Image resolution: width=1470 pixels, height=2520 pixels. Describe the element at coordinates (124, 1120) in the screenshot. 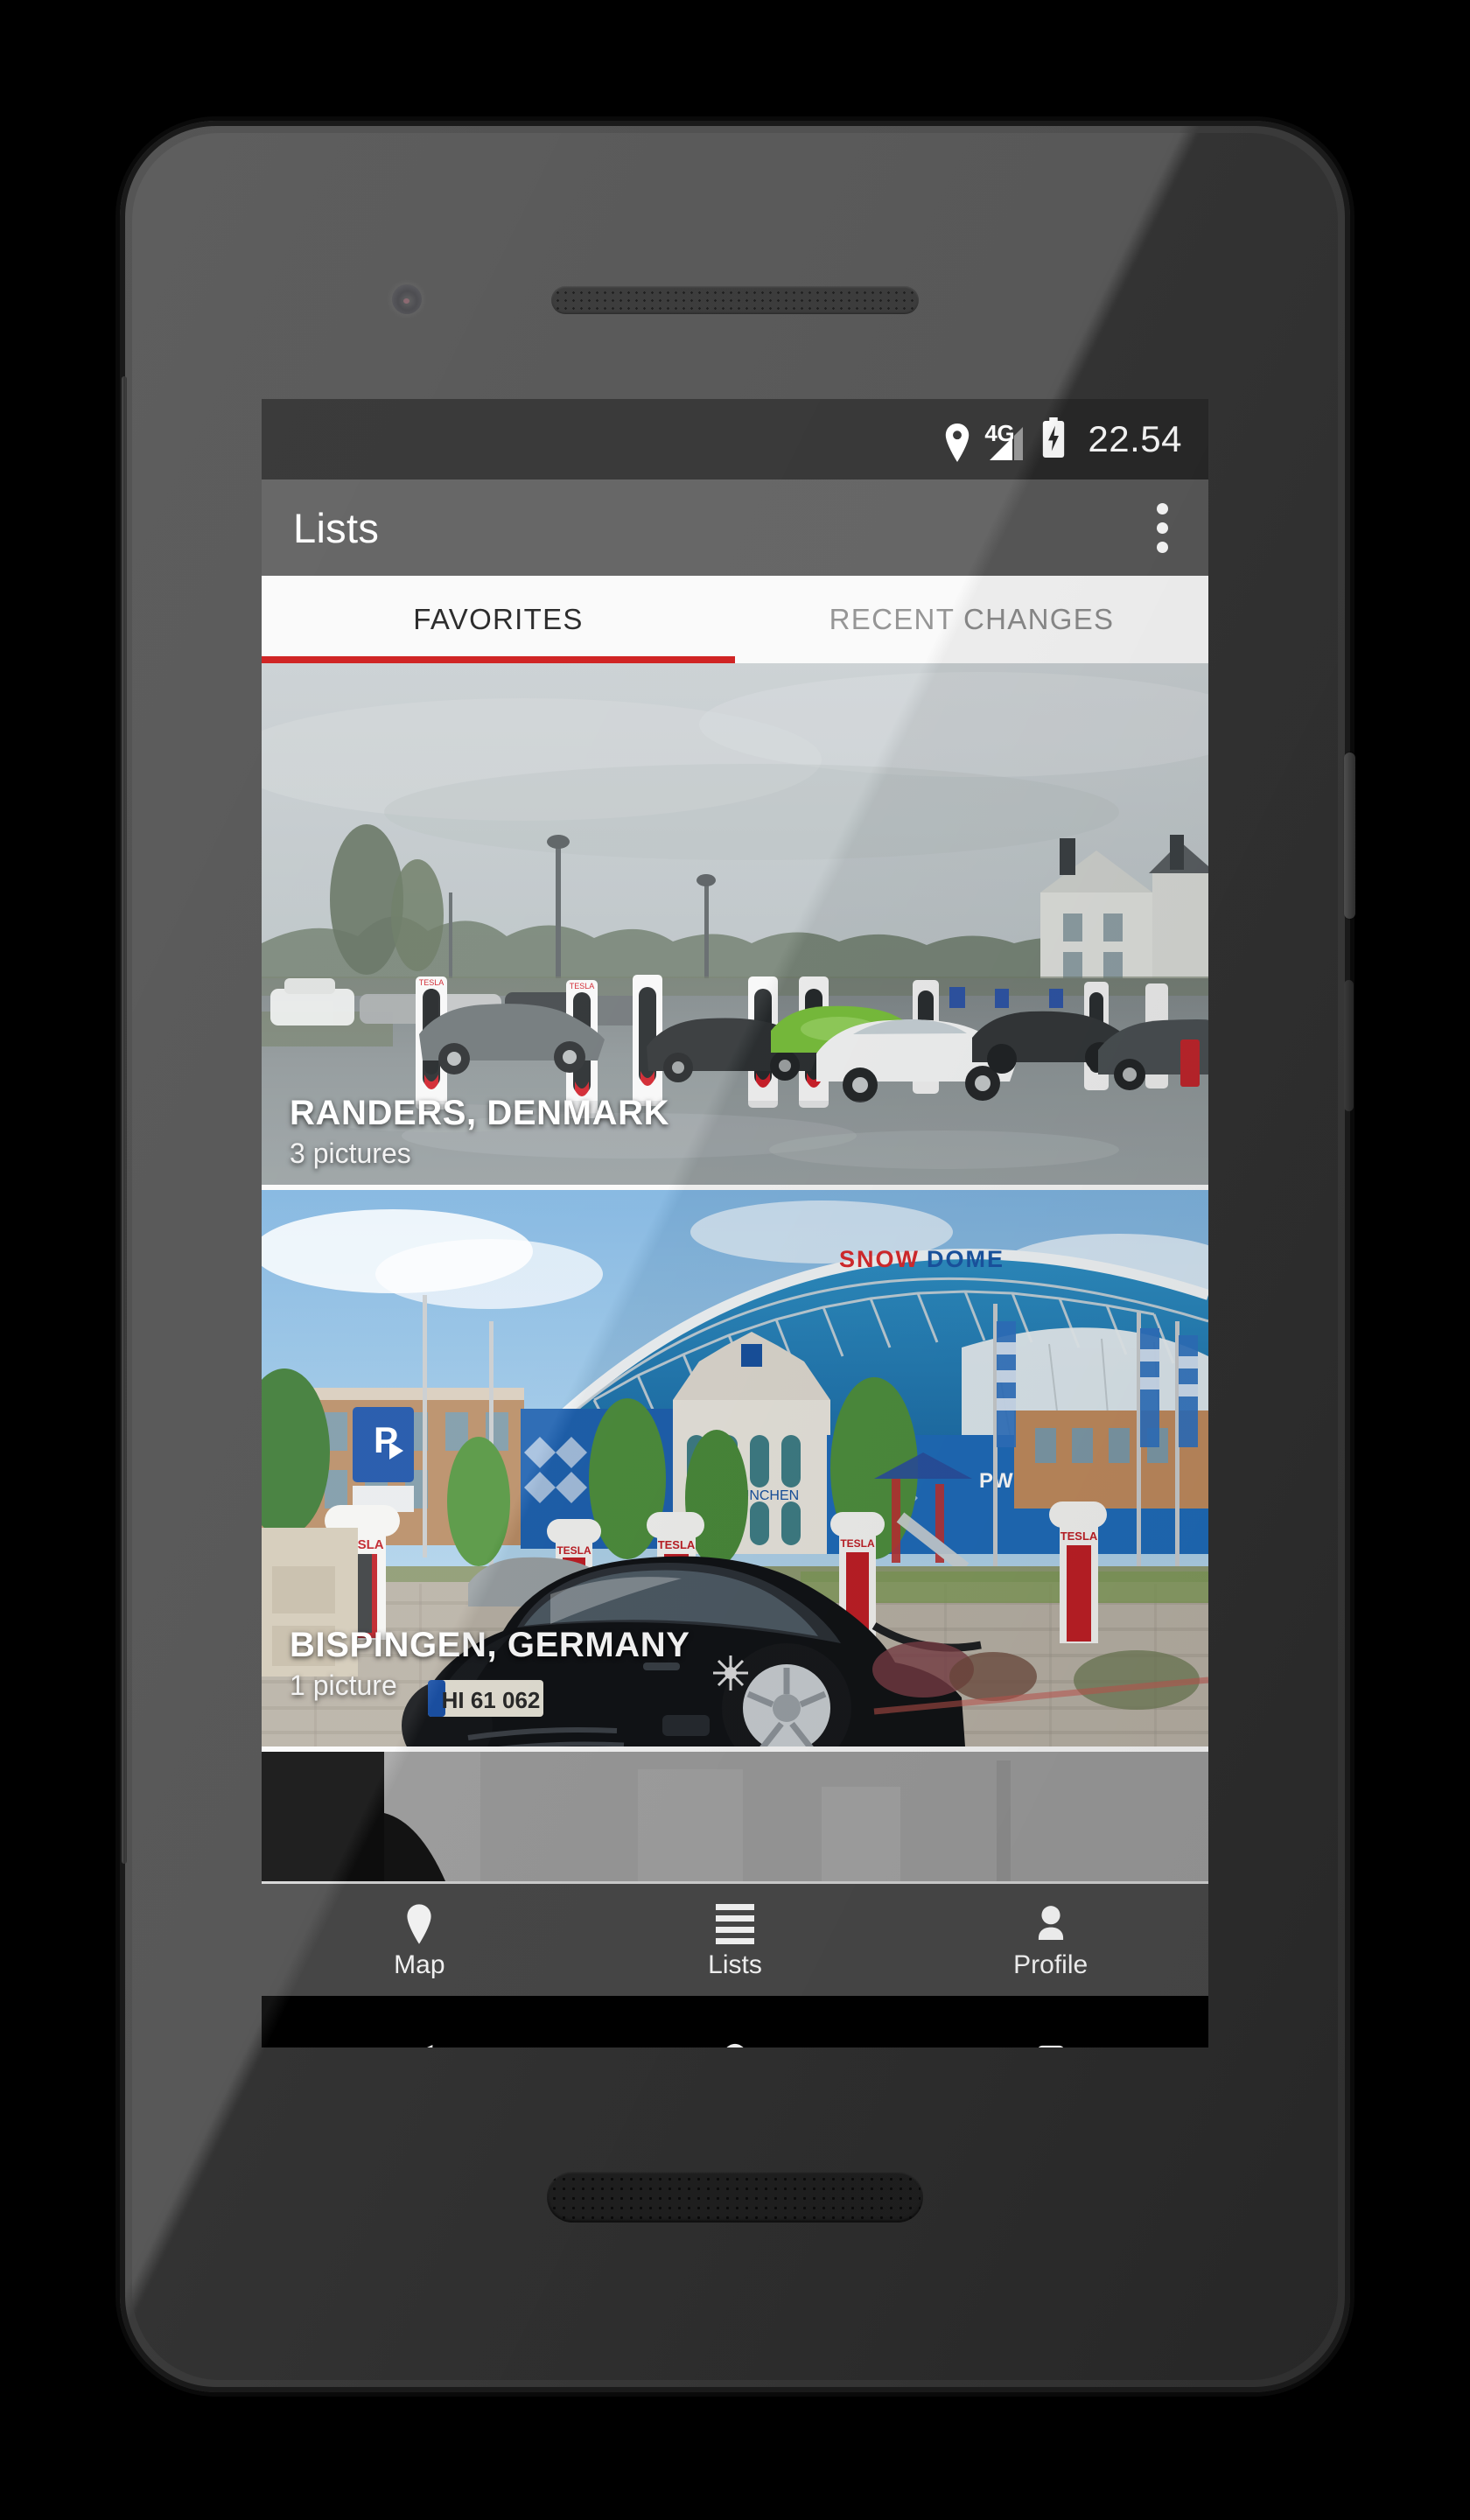

I see `phone-side-seam` at that location.